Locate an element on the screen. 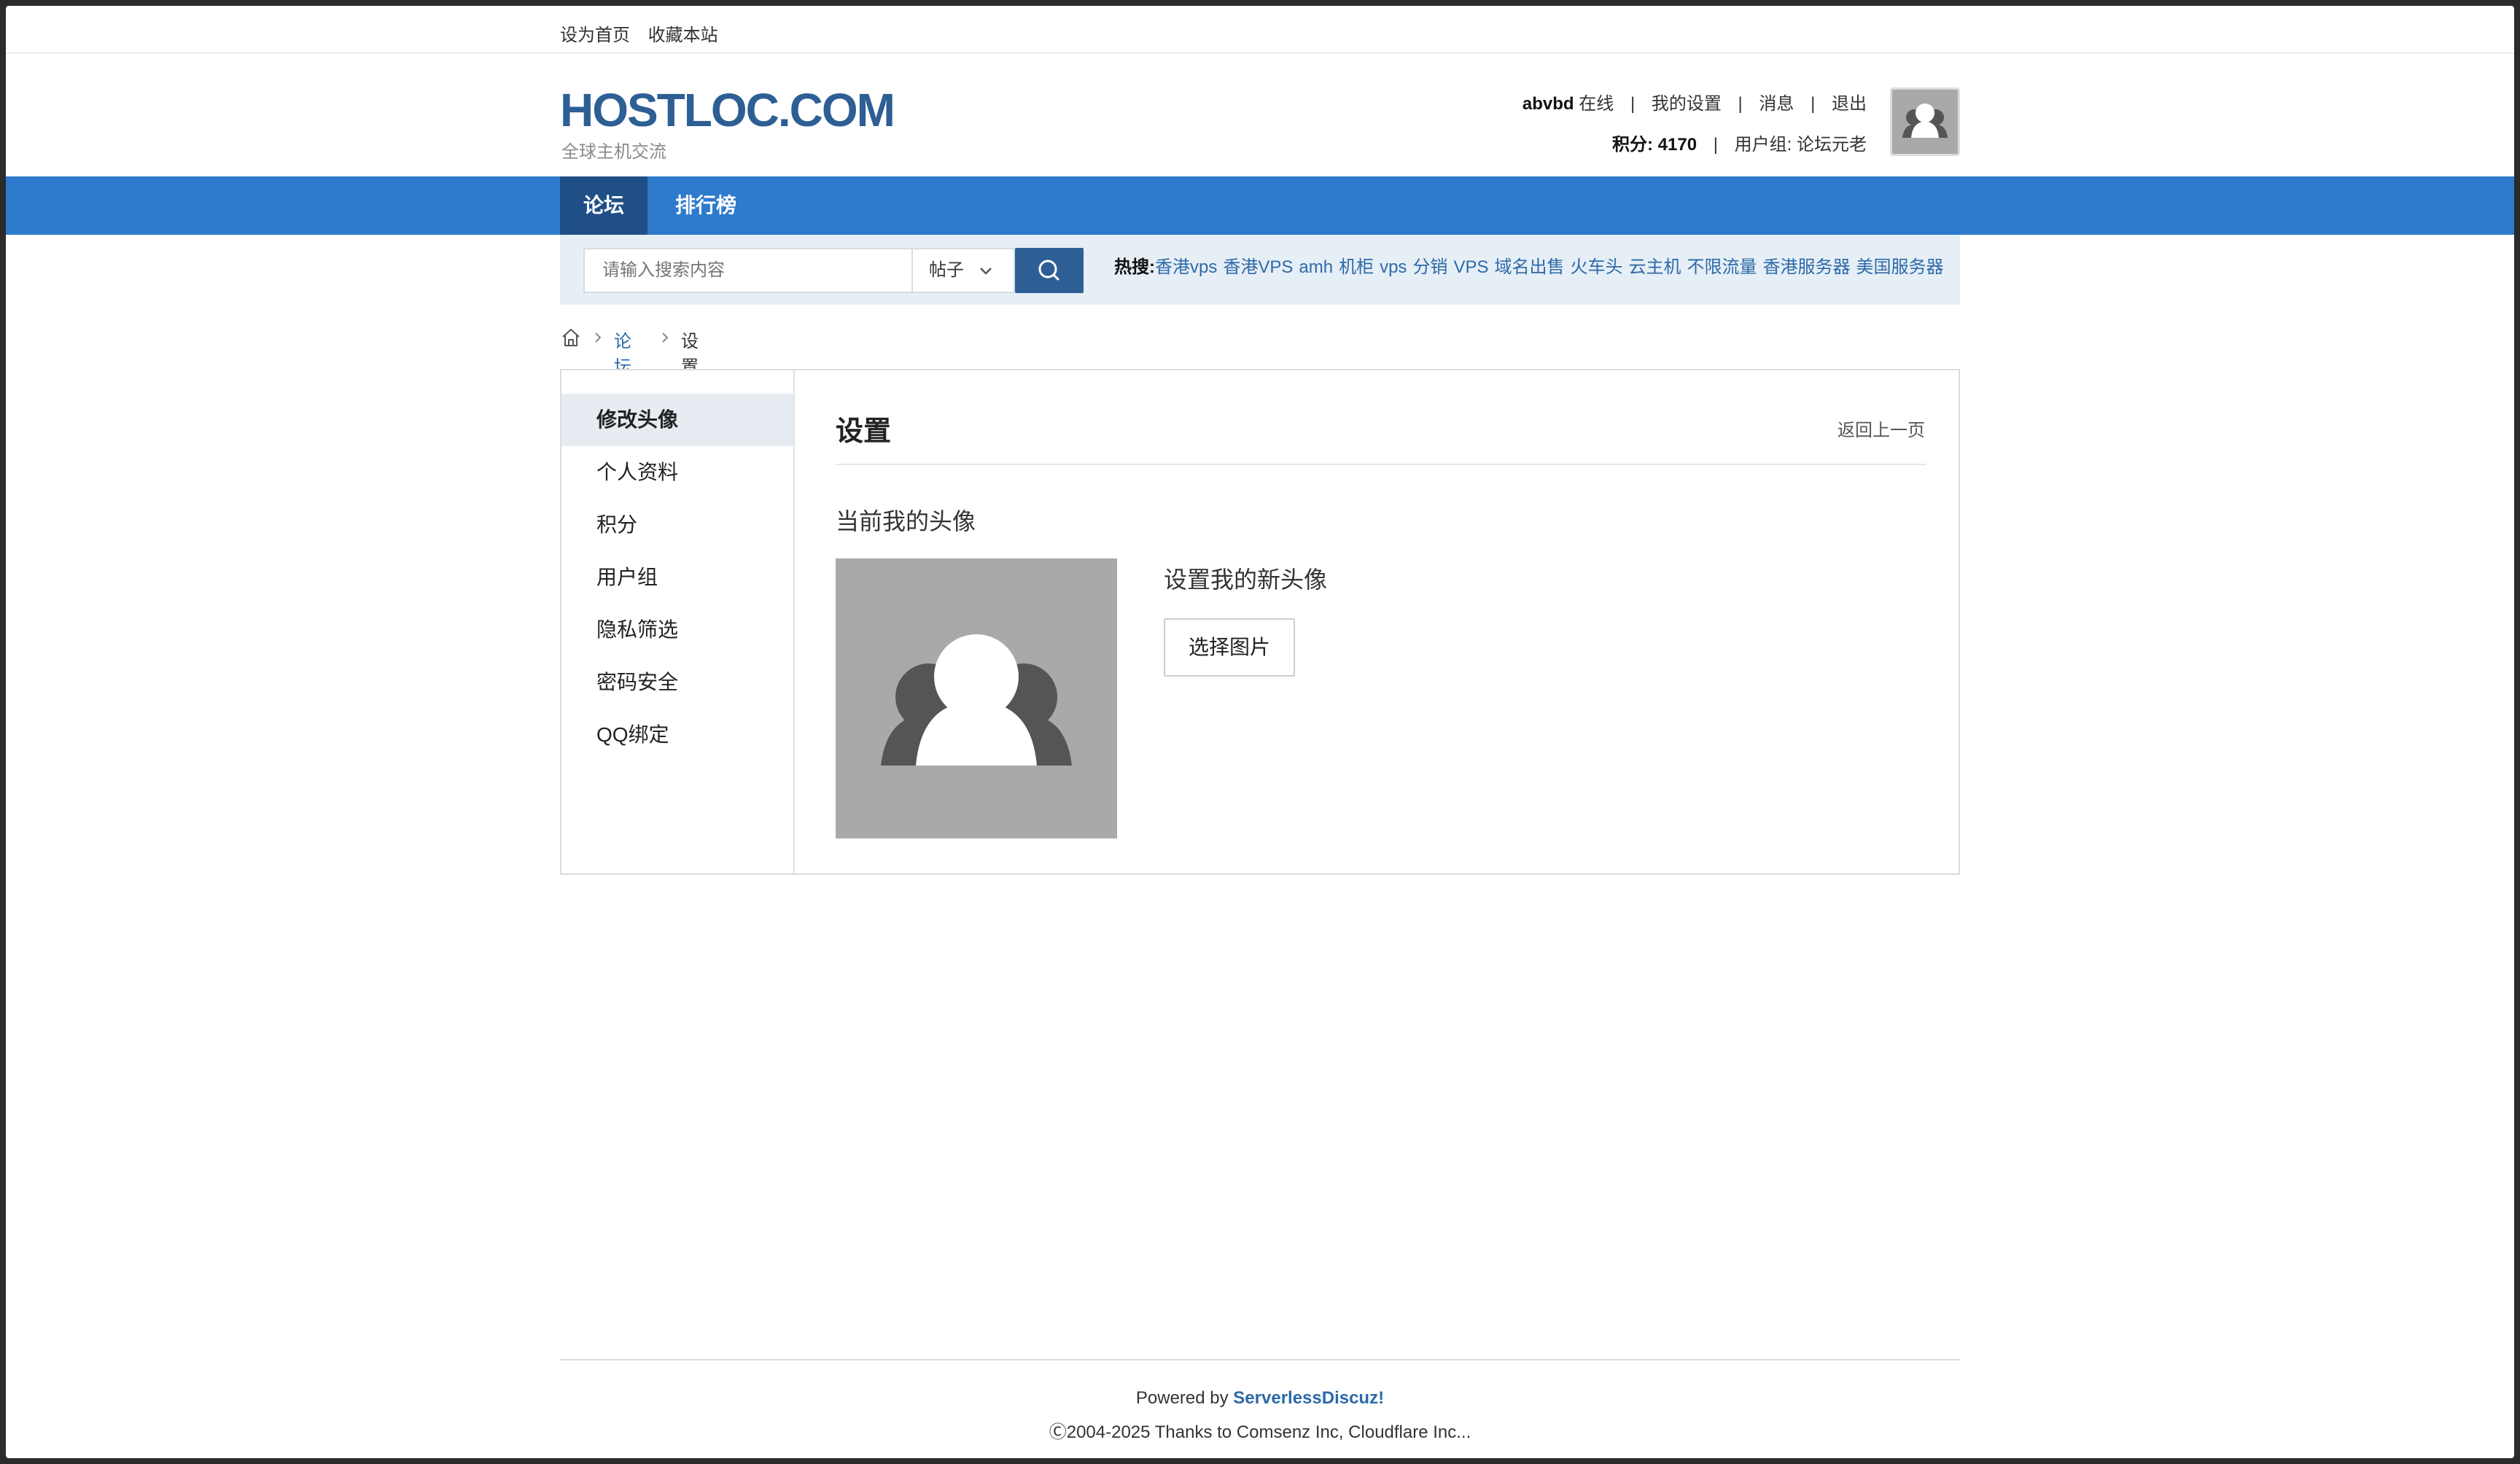 The width and height of the screenshot is (2520, 1464). hot-word: 香港VPS is located at coordinates (1258, 267).